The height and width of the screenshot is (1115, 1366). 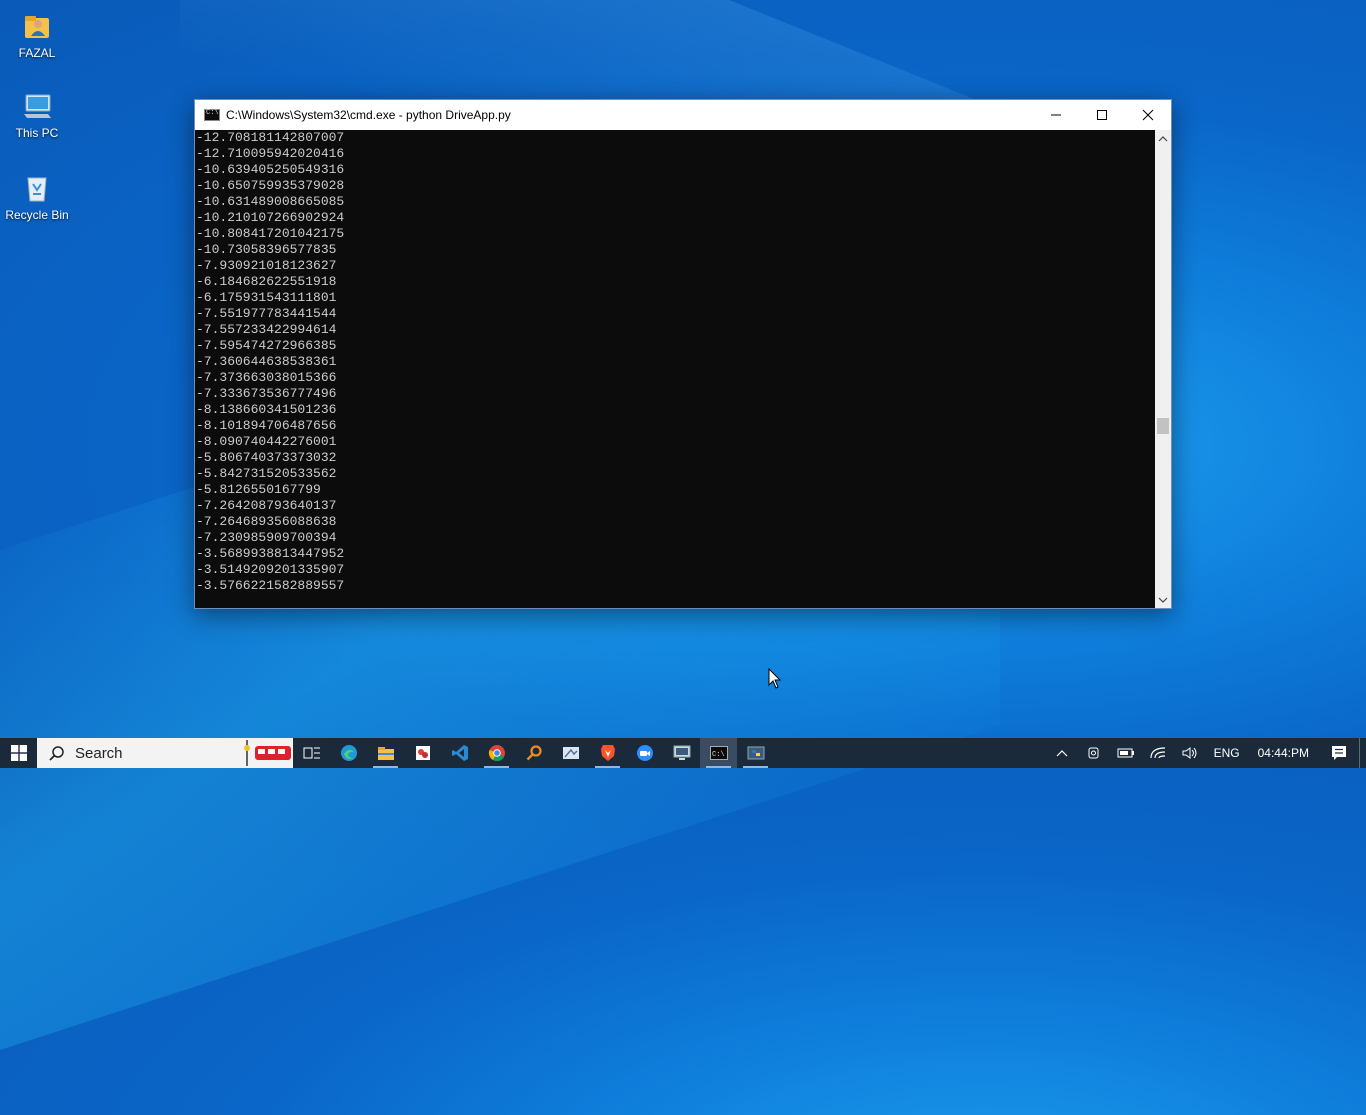 I want to click on close-button, so click(x=1148, y=115).